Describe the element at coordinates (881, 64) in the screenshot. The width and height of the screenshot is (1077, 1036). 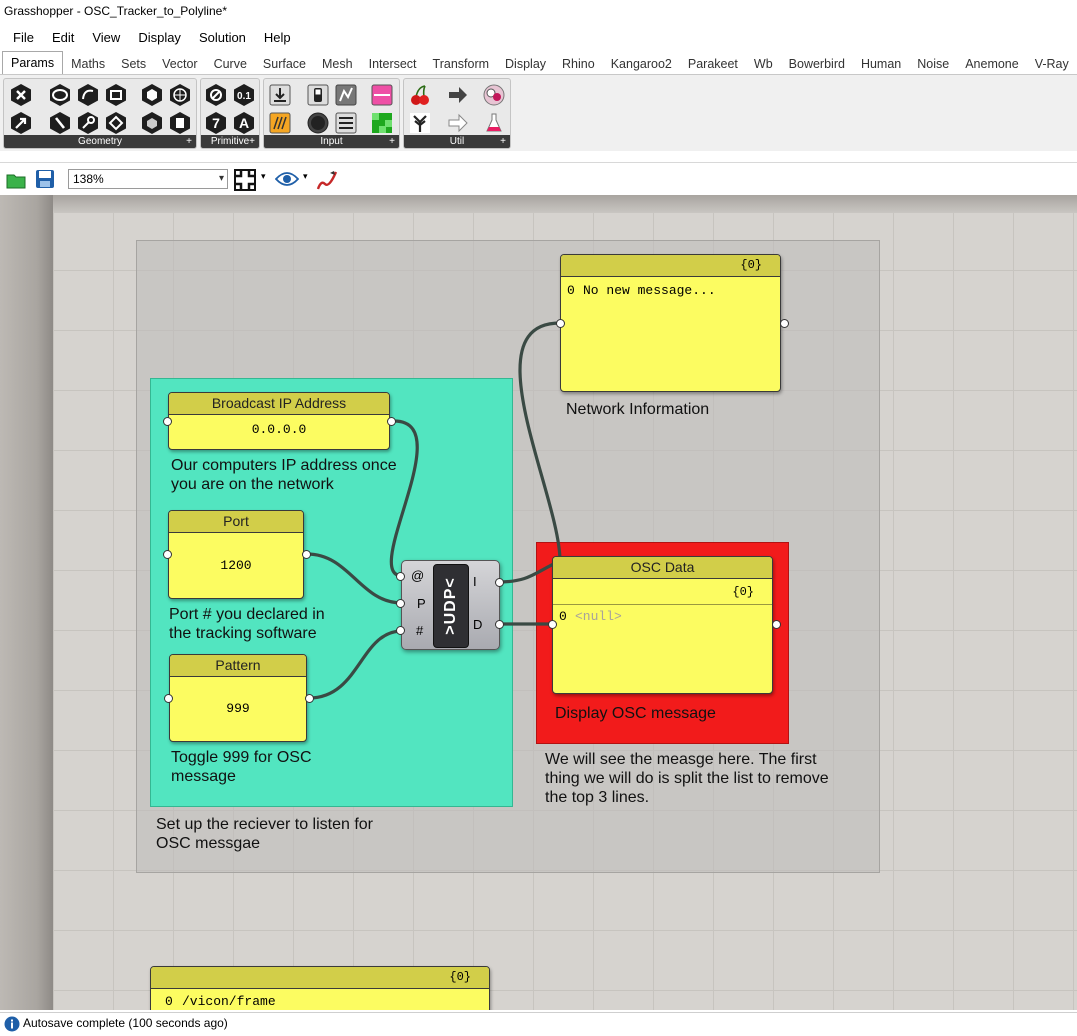
I see `tab-human: Human` at that location.